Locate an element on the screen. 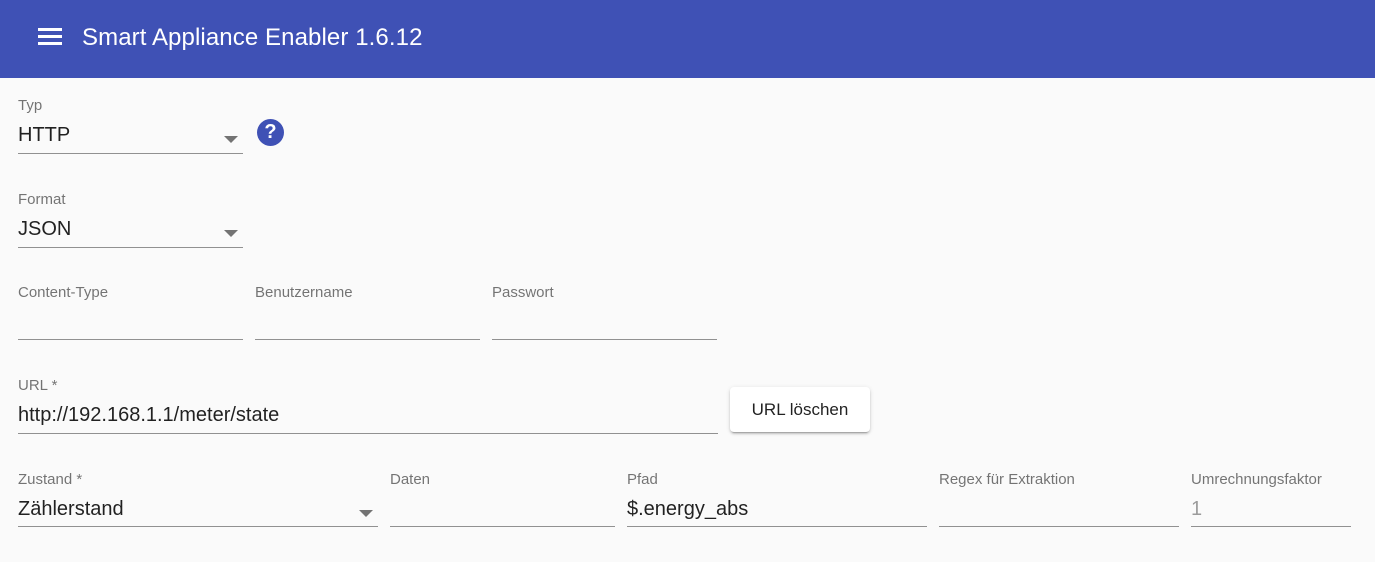 The width and height of the screenshot is (1375, 562). format-value: JSON is located at coordinates (45, 229).